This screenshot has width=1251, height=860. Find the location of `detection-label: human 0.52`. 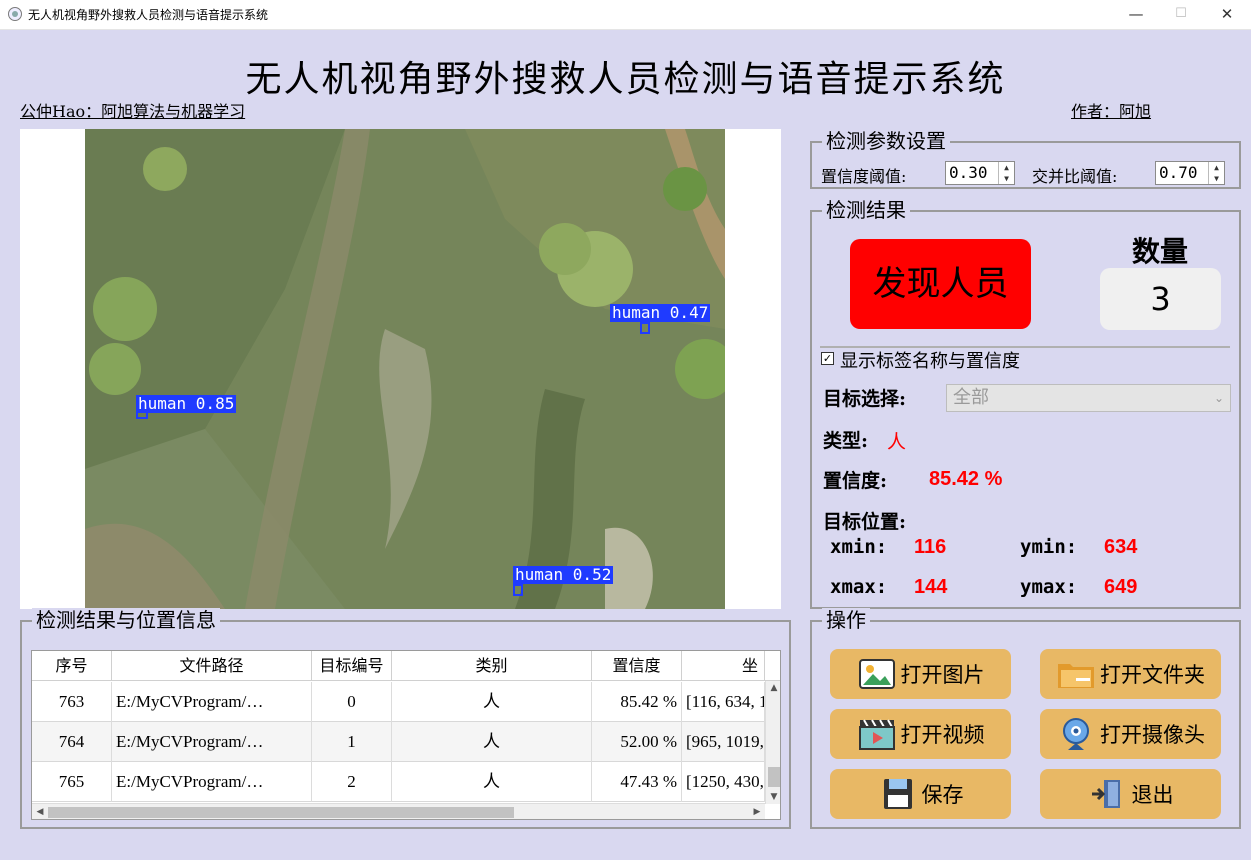

detection-label: human 0.52 is located at coordinates (563, 574).